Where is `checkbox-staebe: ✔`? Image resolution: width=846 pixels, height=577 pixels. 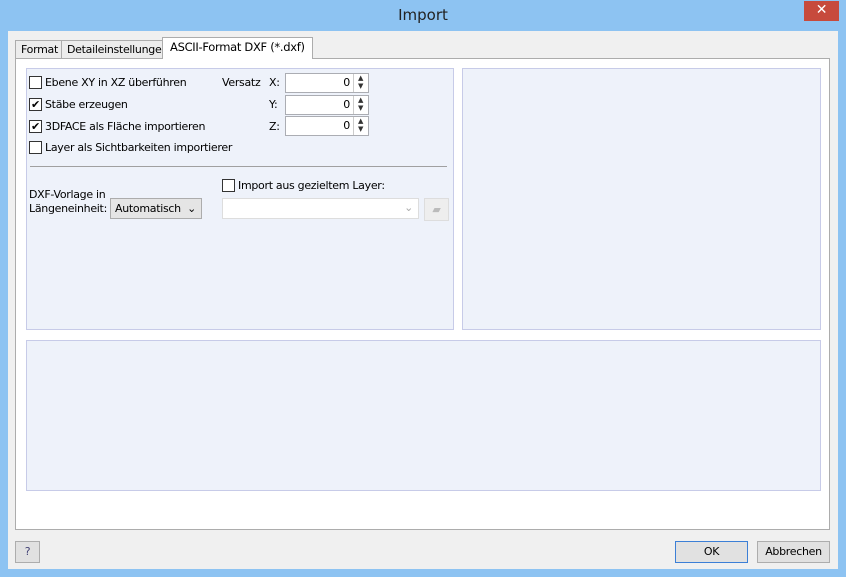 checkbox-staebe: ✔ is located at coordinates (35, 104).